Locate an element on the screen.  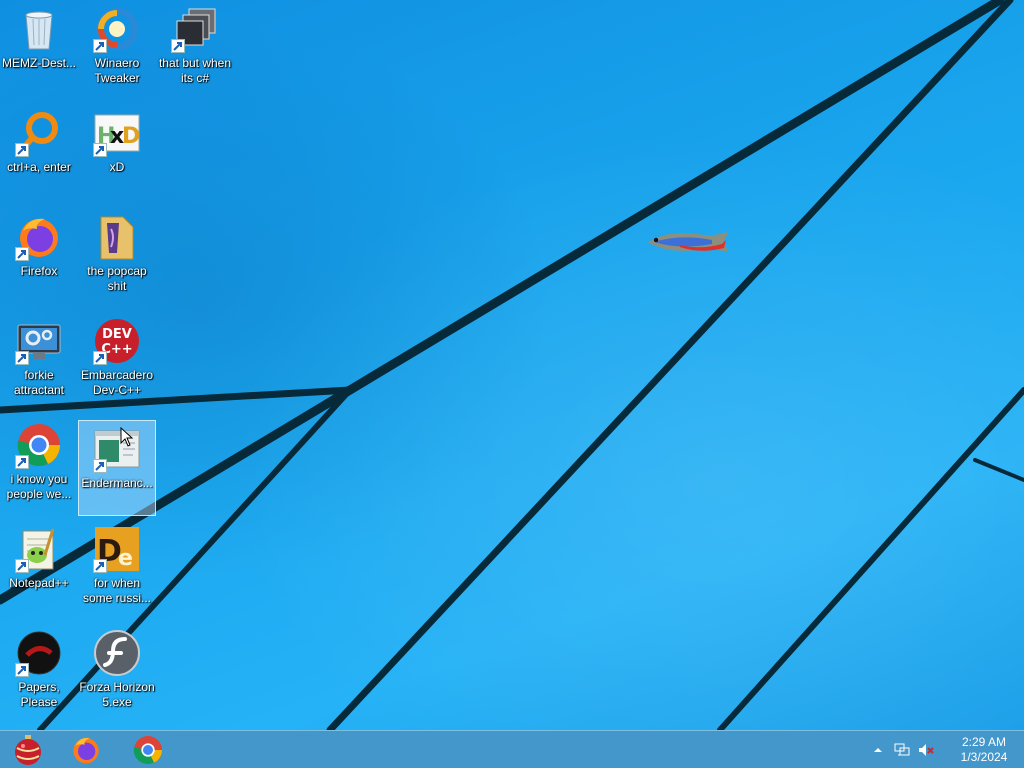
desktop-icon-label: the popcap shit is located at coordinates (117, 278).